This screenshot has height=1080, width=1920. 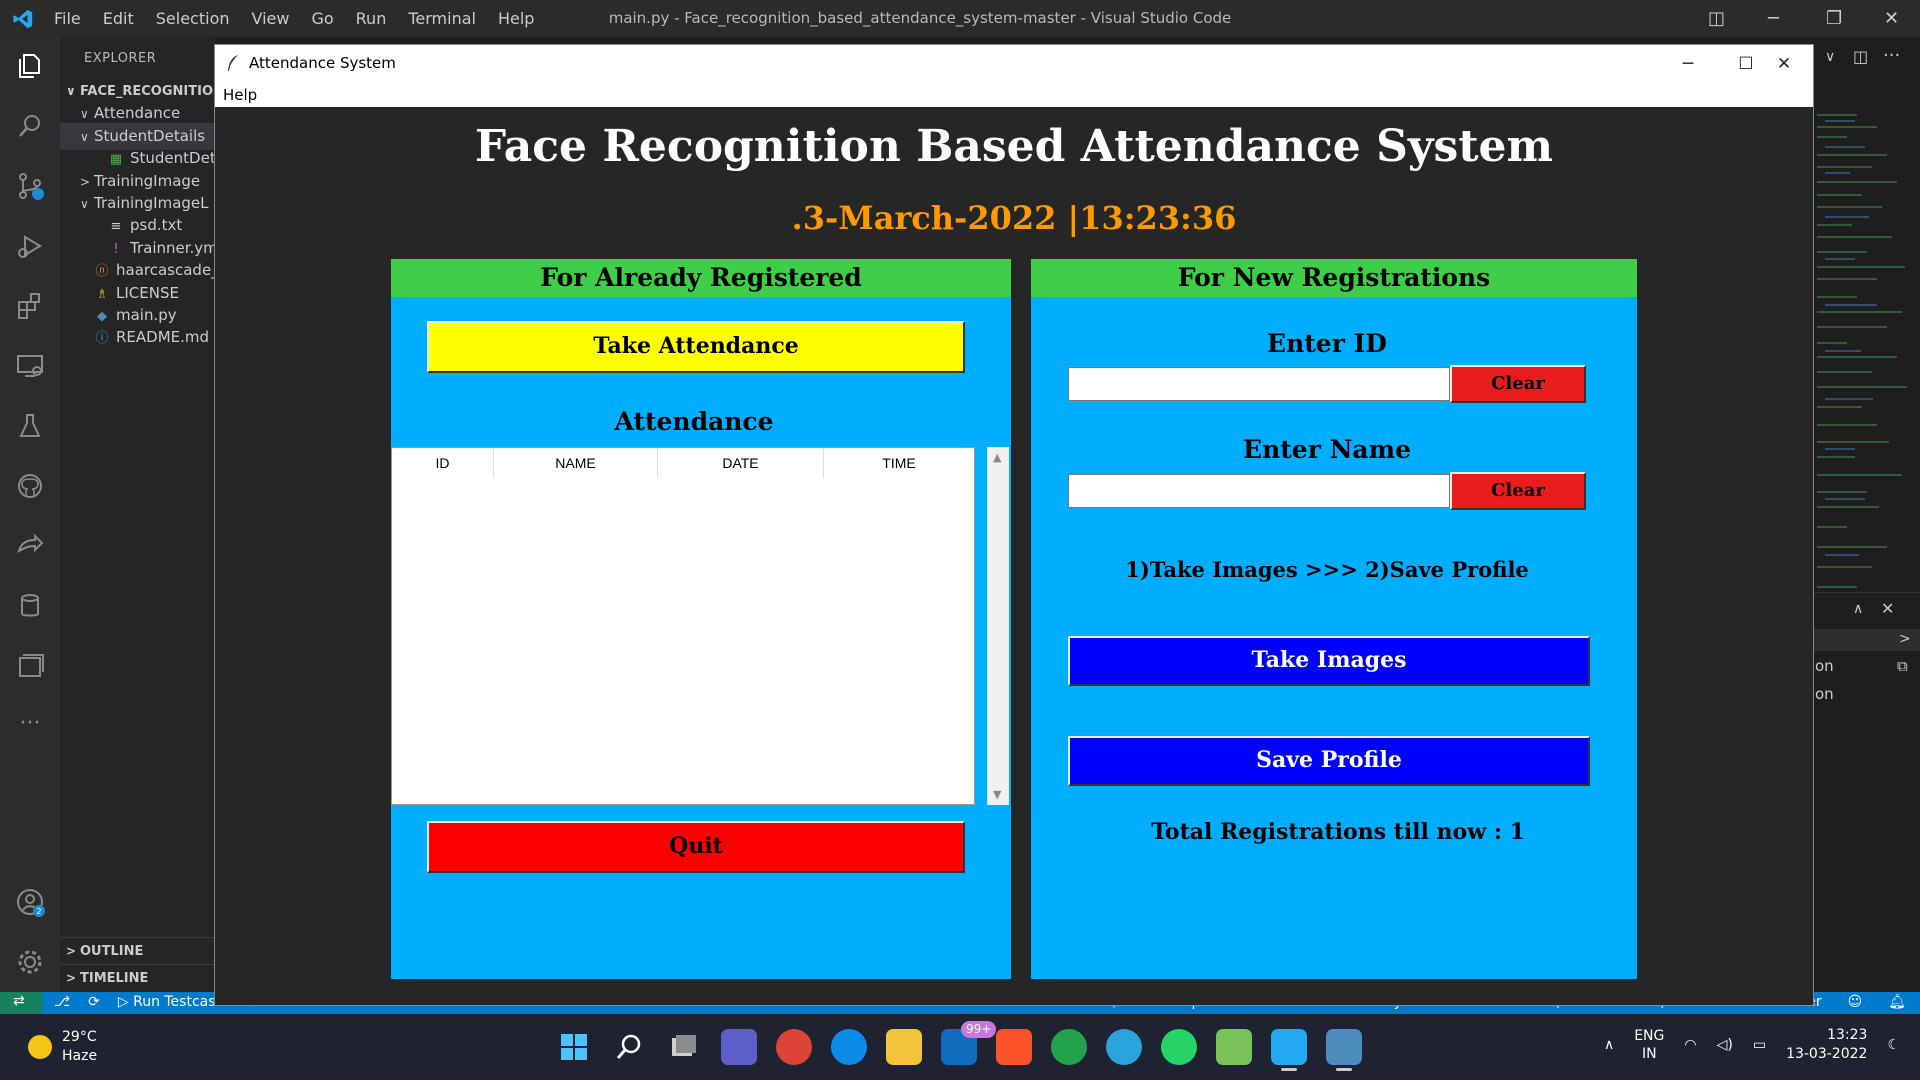 I want to click on teams-chat-icon, so click(x=739, y=1047).